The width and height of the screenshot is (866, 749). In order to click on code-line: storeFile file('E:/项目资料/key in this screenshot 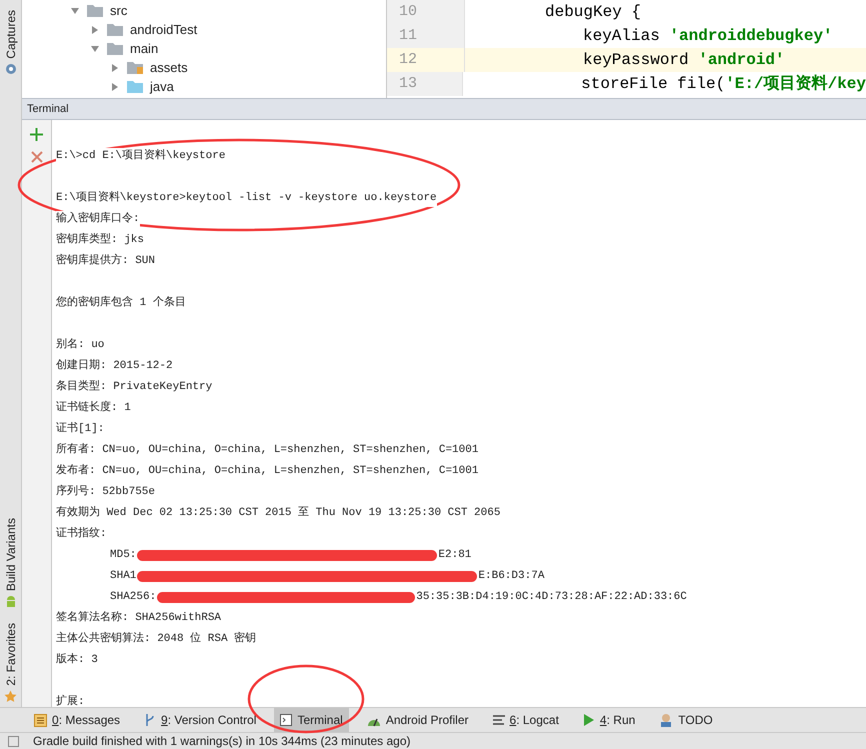, I will do `click(723, 84)`.